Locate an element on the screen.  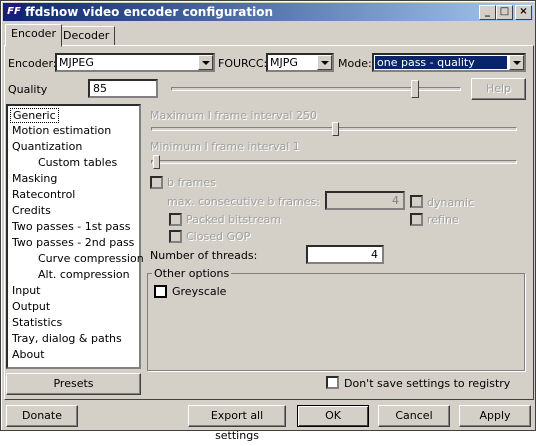
threads-input: 4 is located at coordinates (345, 254).